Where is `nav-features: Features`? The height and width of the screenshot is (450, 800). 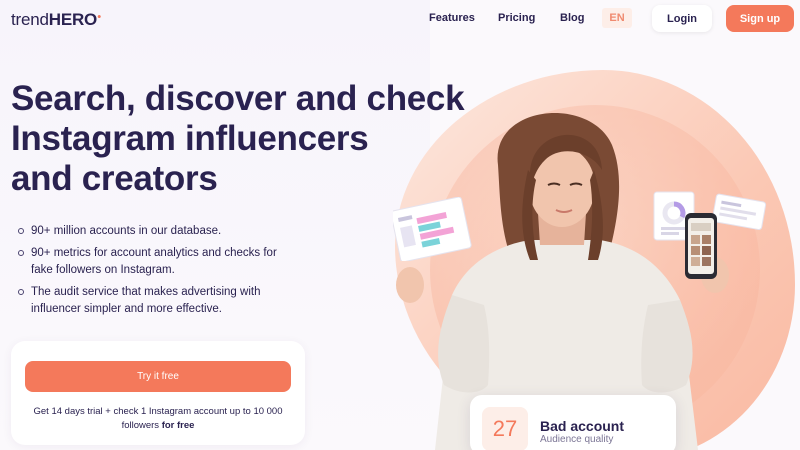
nav-features: Features is located at coordinates (452, 18).